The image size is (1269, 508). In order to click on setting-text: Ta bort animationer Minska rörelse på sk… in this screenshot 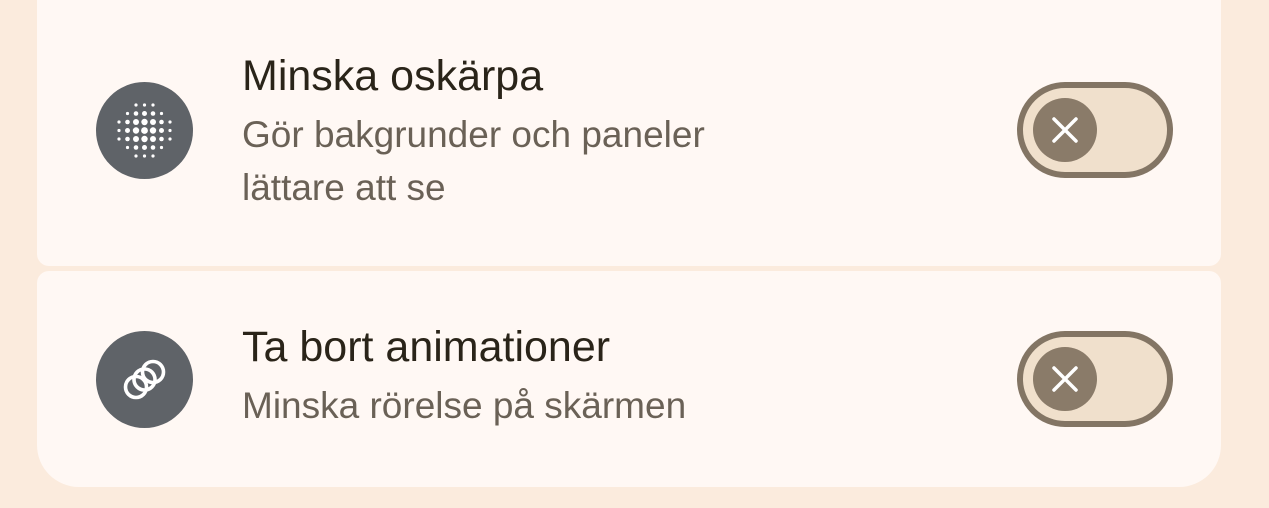, I will do `click(464, 376)`.